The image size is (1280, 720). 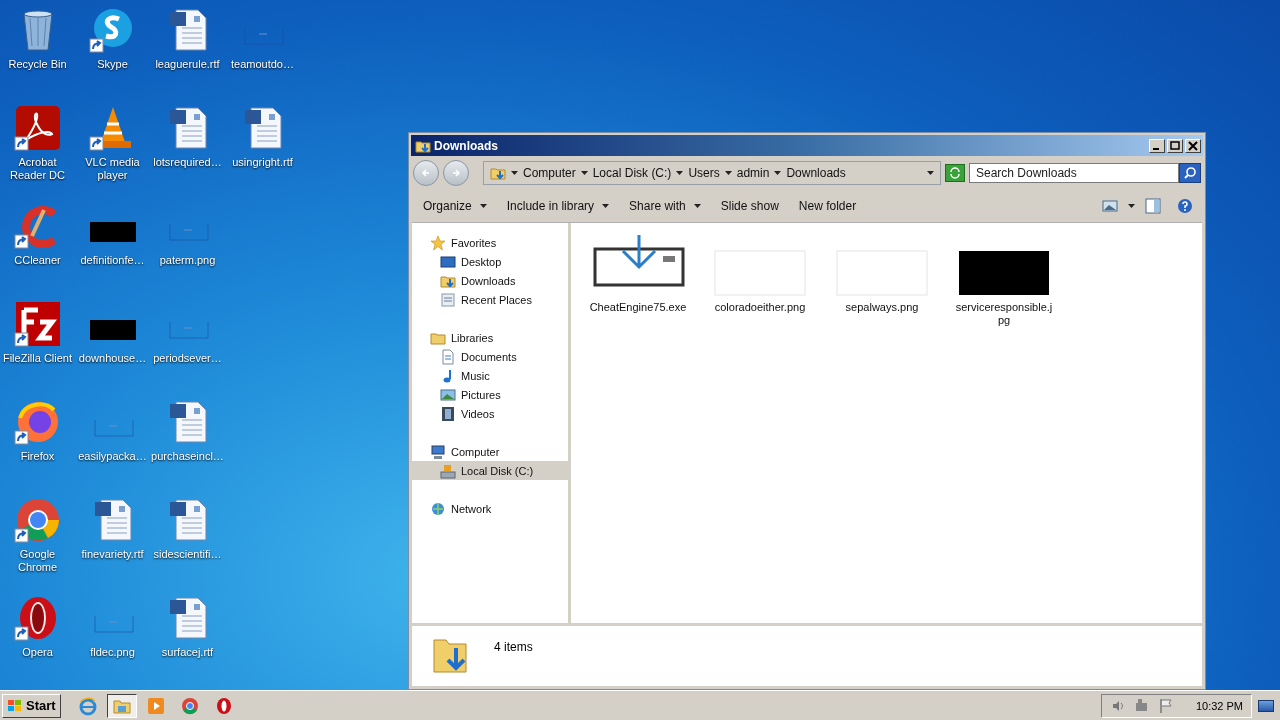 What do you see at coordinates (816, 173) in the screenshot?
I see `breadcrumb-item: Downloads` at bounding box center [816, 173].